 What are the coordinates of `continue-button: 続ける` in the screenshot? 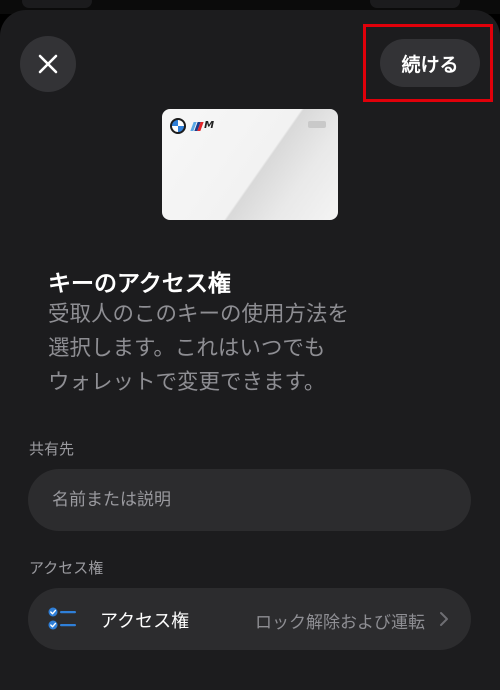 It's located at (430, 63).